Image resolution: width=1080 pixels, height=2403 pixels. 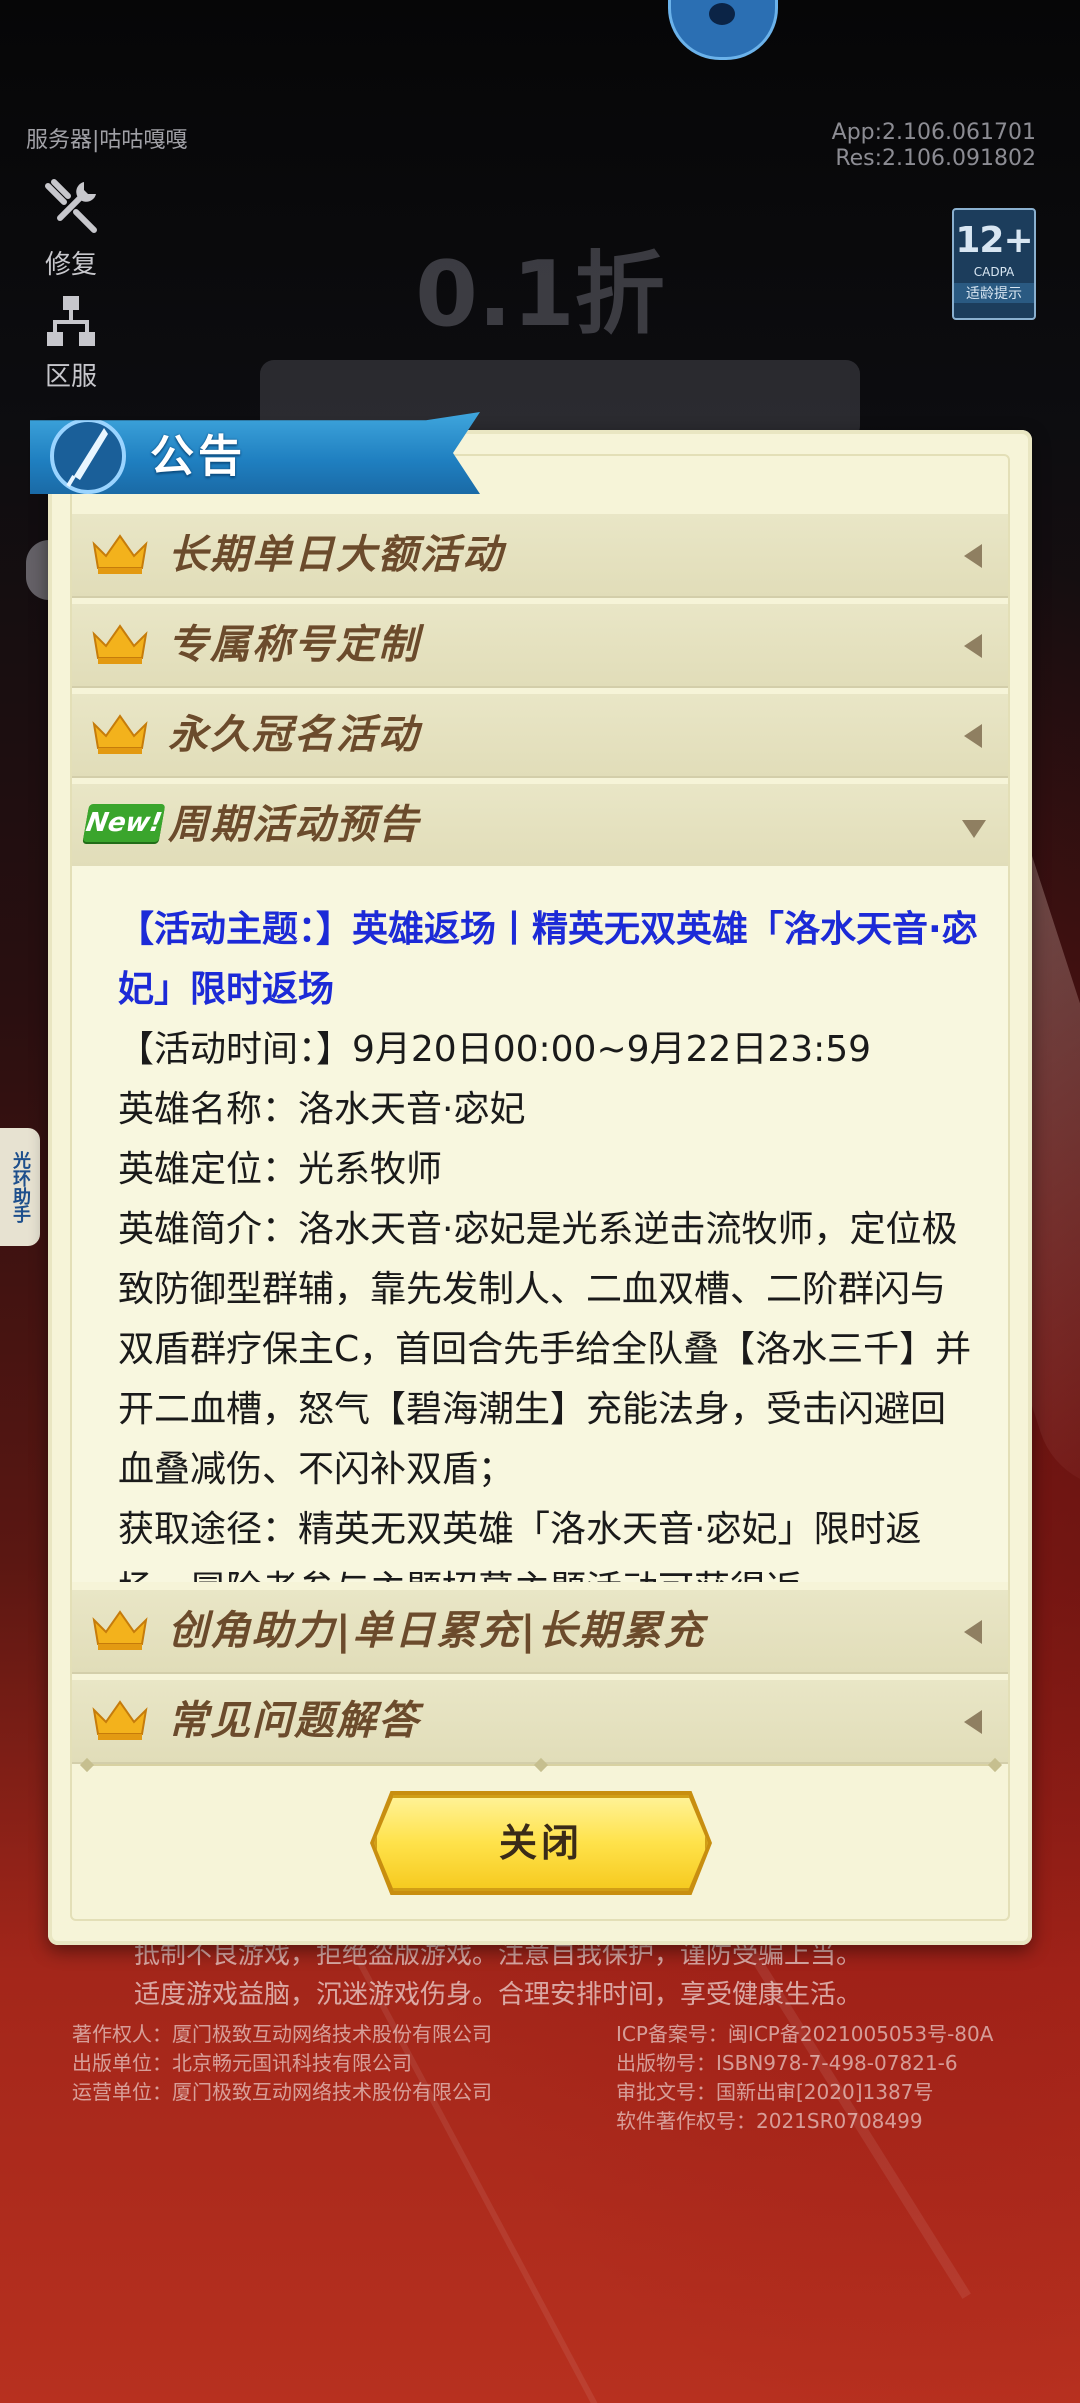 I want to click on network-icon, so click(x=71, y=321).